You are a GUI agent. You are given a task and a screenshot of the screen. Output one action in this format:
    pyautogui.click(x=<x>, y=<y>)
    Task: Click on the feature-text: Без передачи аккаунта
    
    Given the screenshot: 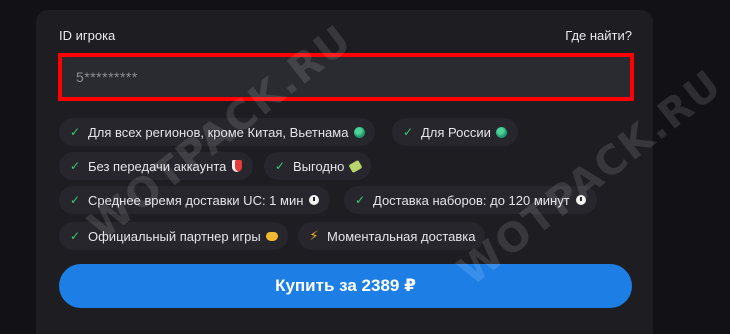 What is the action you would take?
    pyautogui.click(x=157, y=166)
    